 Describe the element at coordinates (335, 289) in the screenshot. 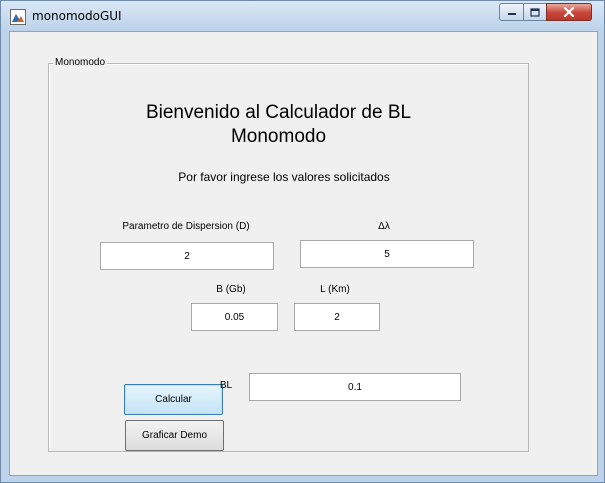

I see `l-label: L (Km)` at that location.